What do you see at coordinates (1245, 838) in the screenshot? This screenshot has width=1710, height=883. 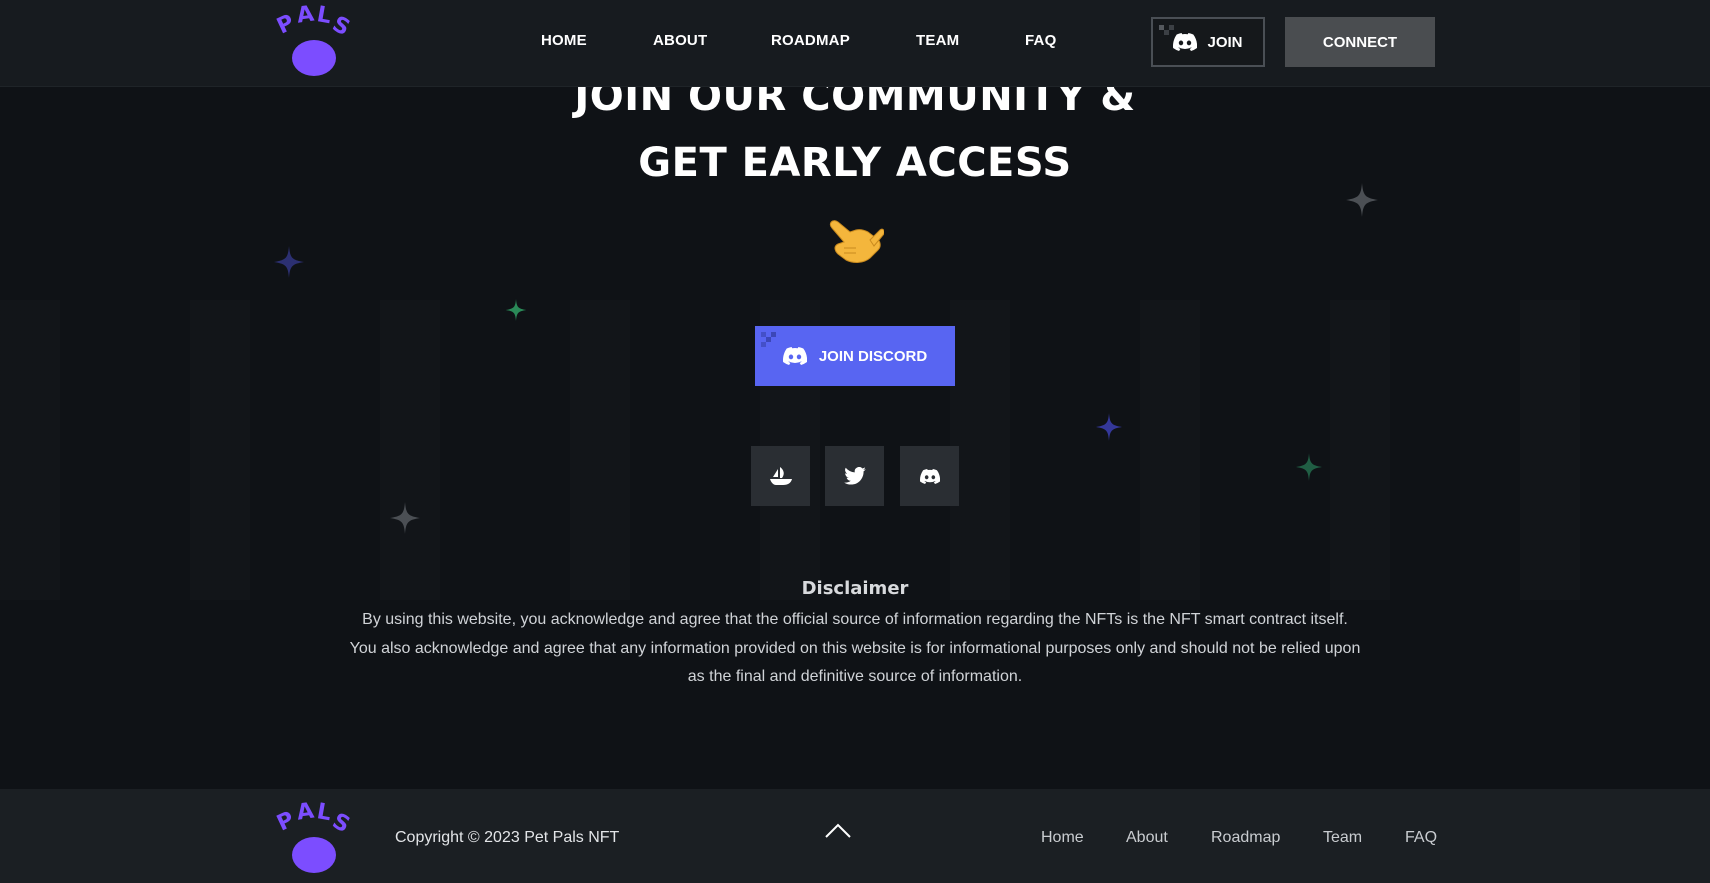 I see `footer-link-roadmap: Roadmap` at bounding box center [1245, 838].